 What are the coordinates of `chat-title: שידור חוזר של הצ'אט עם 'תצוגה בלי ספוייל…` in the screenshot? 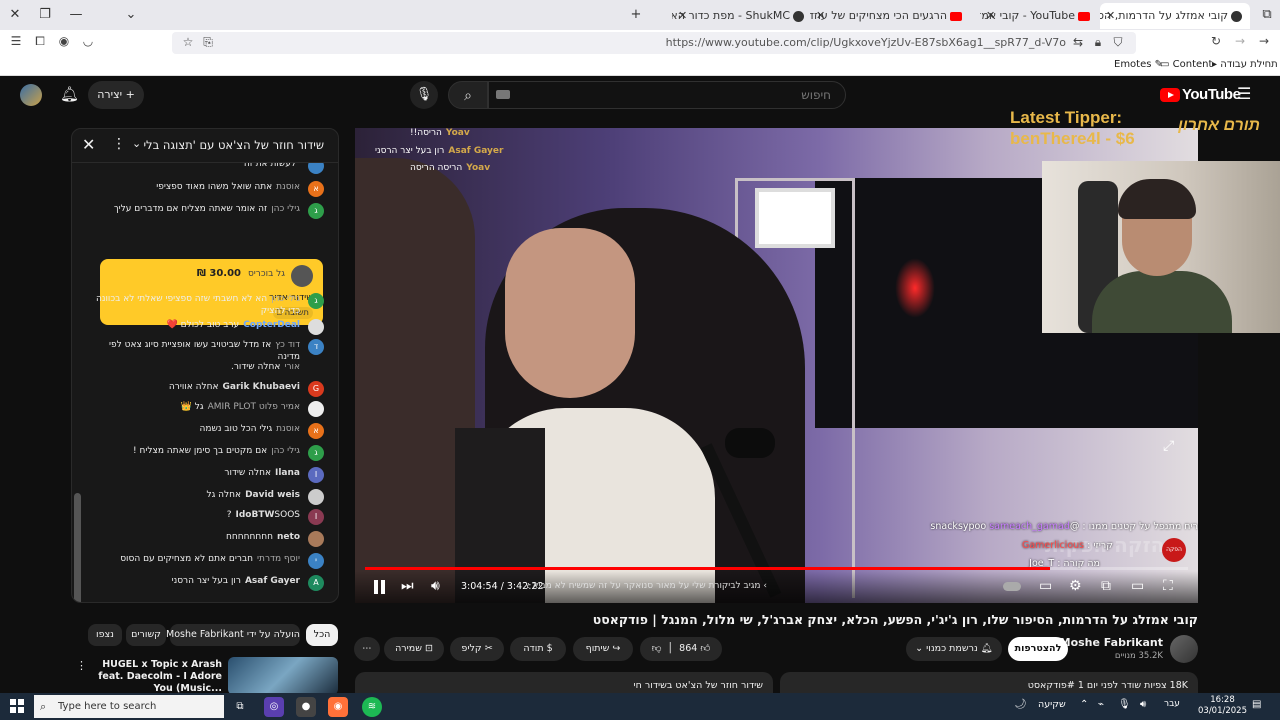 It's located at (234, 145).